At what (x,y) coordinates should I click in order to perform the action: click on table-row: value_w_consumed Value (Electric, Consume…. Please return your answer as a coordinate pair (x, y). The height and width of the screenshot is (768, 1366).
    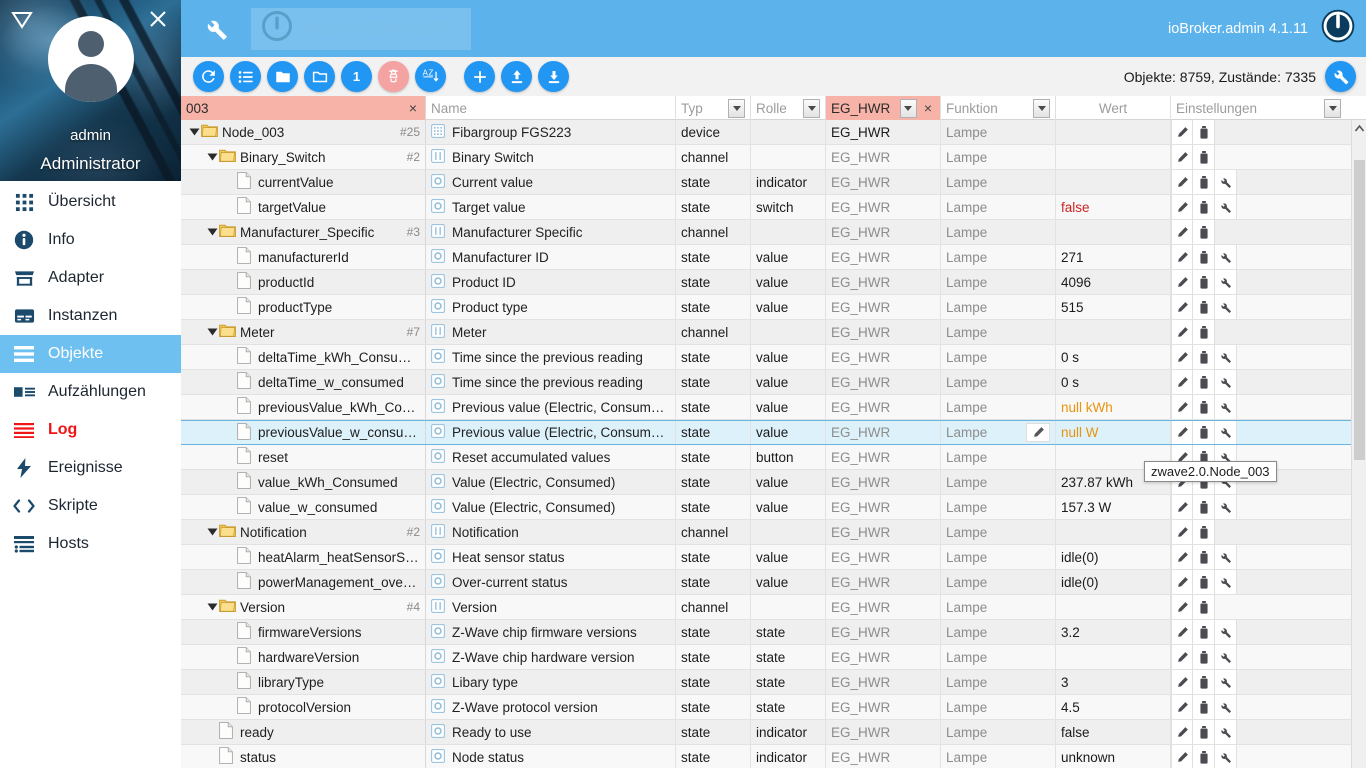
    Looking at the image, I should click on (773, 507).